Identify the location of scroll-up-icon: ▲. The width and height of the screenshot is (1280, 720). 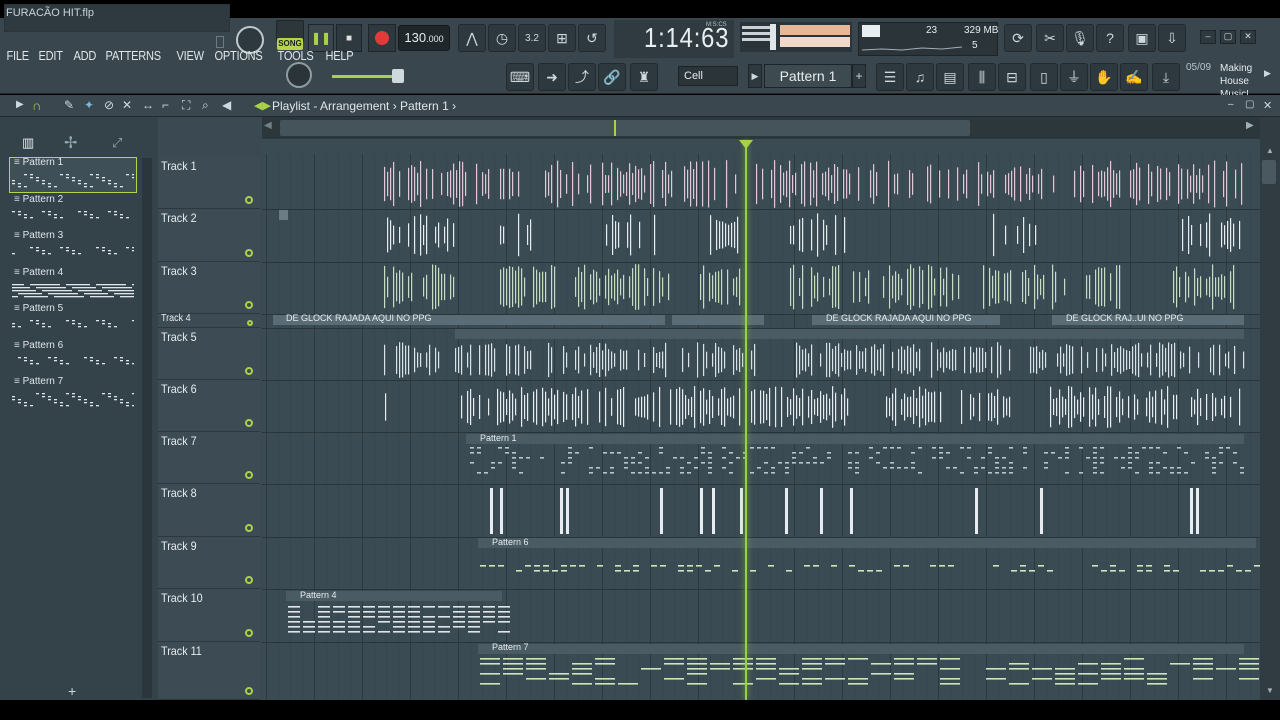
(1270, 150).